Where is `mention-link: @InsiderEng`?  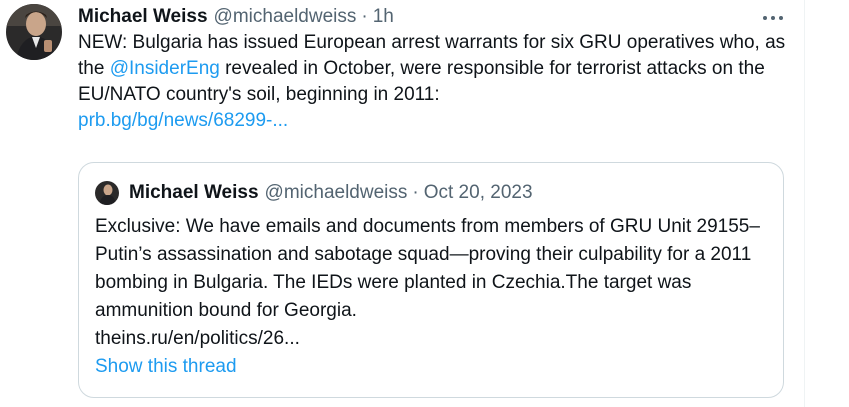 mention-link: @InsiderEng is located at coordinates (165, 68).